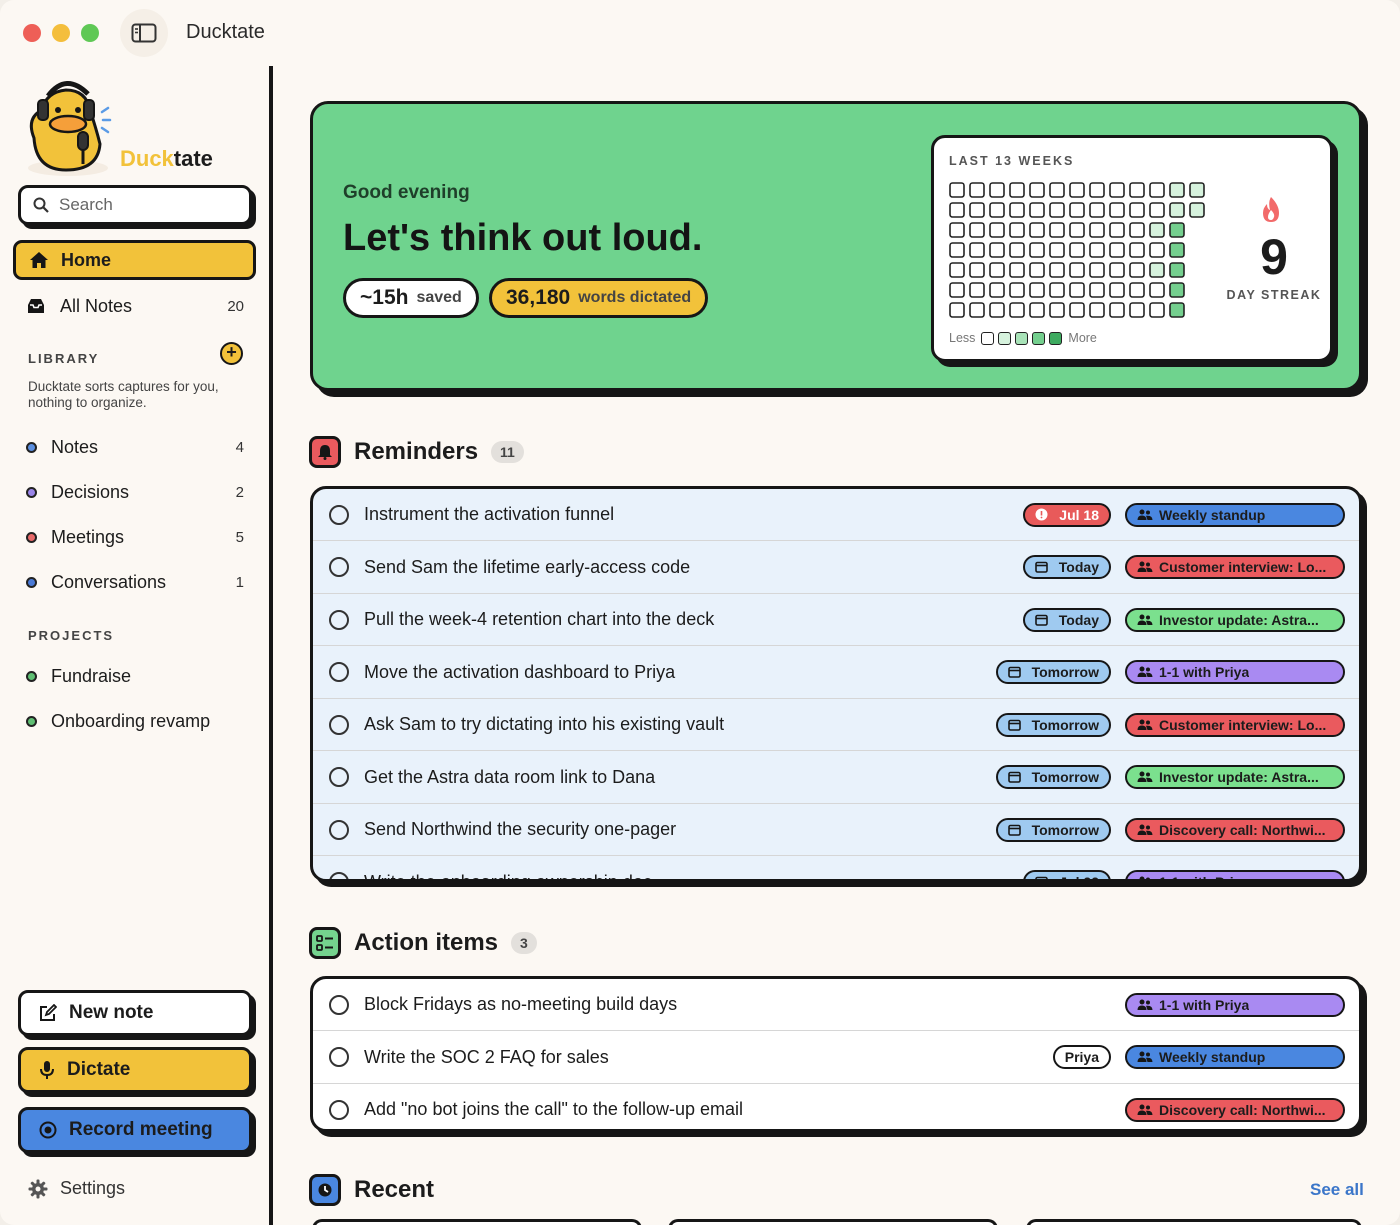 This screenshot has height=1225, width=1400. What do you see at coordinates (538, 297) in the screenshot?
I see `words-dictated-value: 36,180` at bounding box center [538, 297].